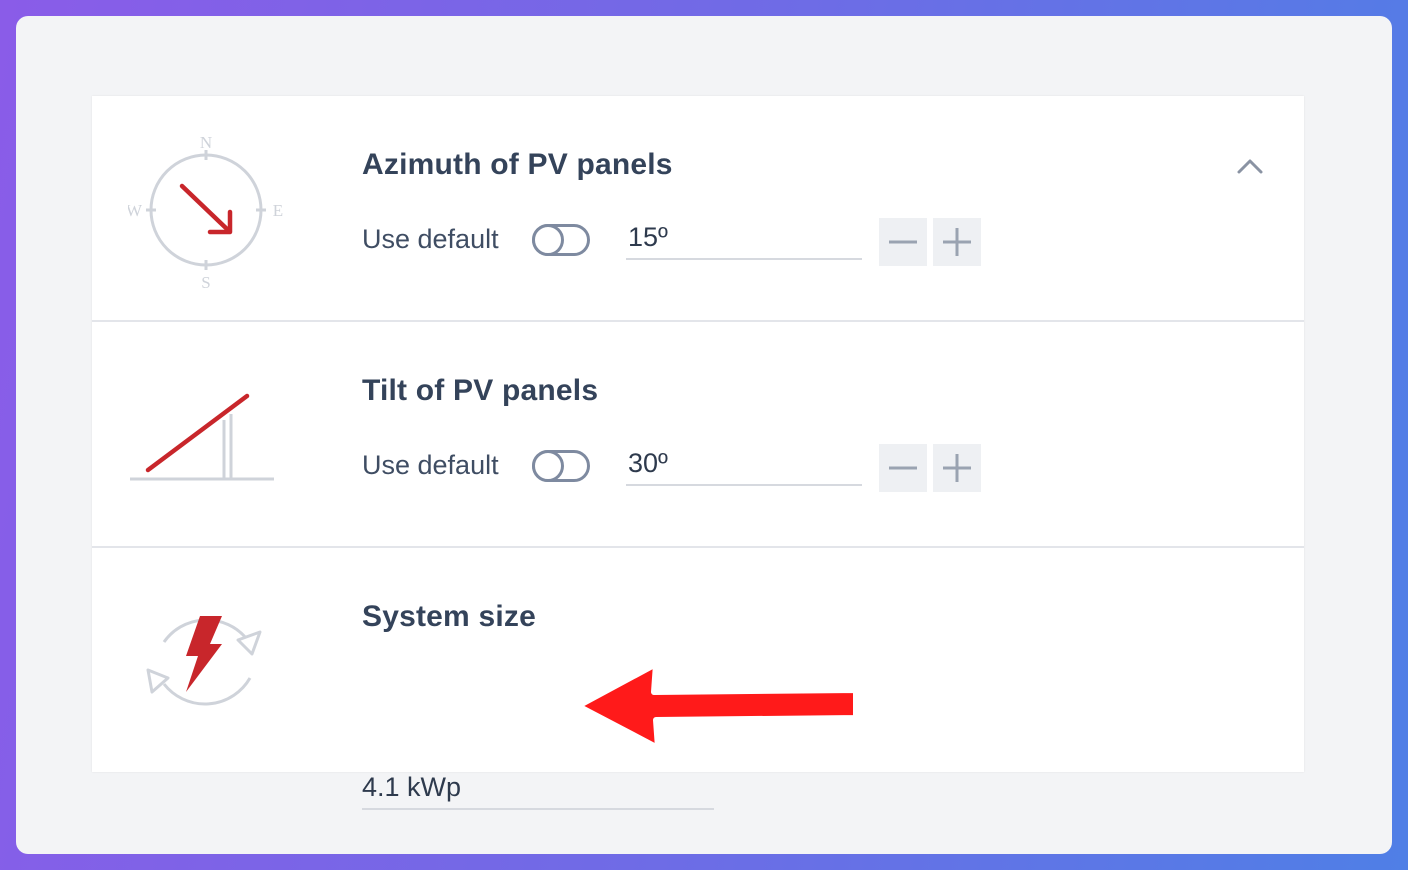 The height and width of the screenshot is (870, 1408). What do you see at coordinates (205, 211) in the screenshot?
I see `compass-icon: N S W E` at bounding box center [205, 211].